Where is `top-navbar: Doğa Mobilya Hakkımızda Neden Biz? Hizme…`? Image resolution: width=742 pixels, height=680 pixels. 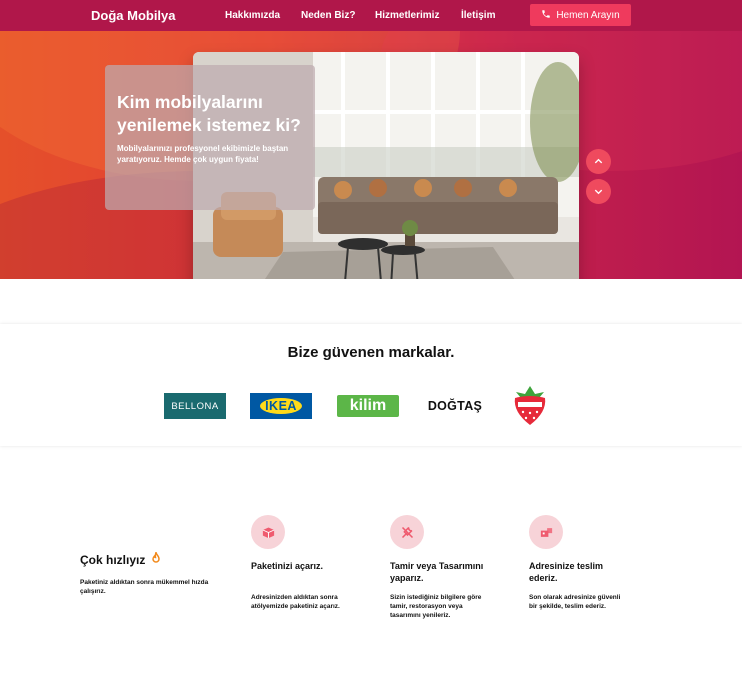 top-navbar: Doğa Mobilya Hakkımızda Neden Biz? Hizme… is located at coordinates (371, 15).